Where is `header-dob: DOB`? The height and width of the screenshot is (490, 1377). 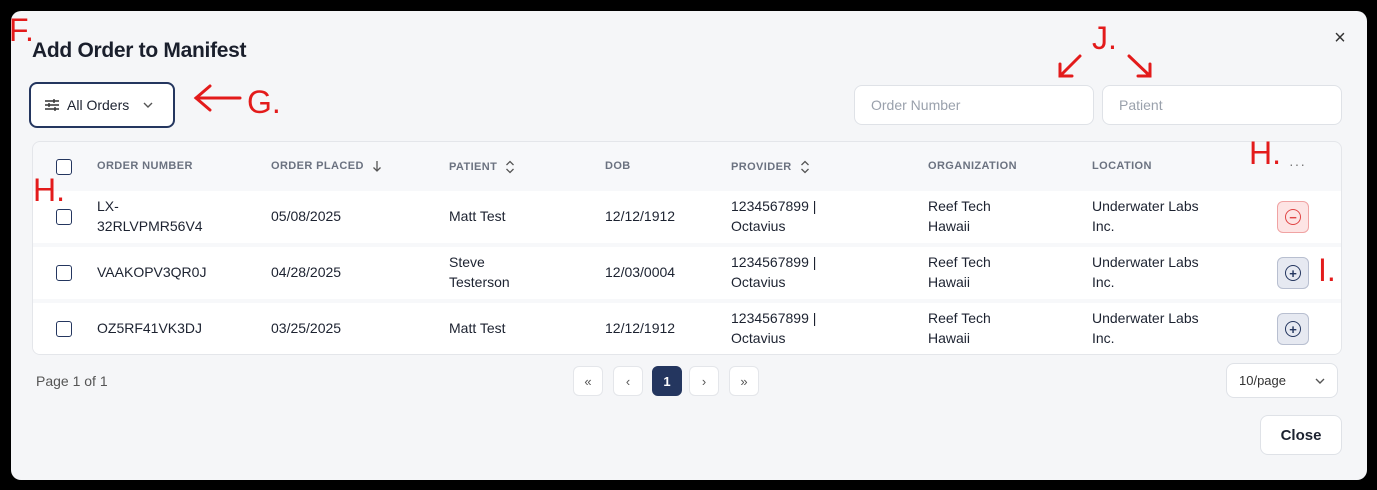
header-dob: DOB is located at coordinates (618, 166).